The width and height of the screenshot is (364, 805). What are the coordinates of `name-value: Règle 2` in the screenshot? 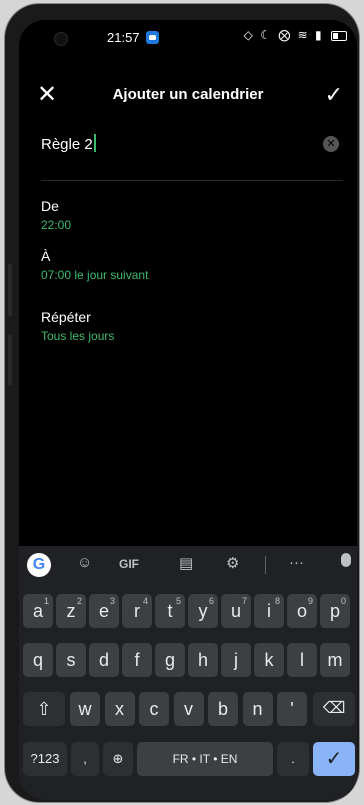 It's located at (67, 144).